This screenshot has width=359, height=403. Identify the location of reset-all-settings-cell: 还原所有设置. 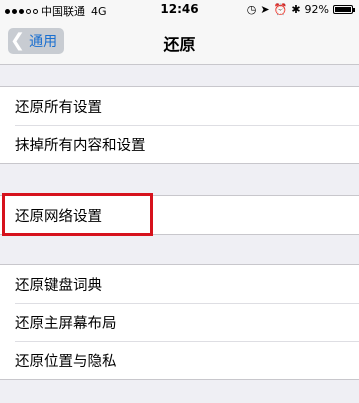
(179, 106).